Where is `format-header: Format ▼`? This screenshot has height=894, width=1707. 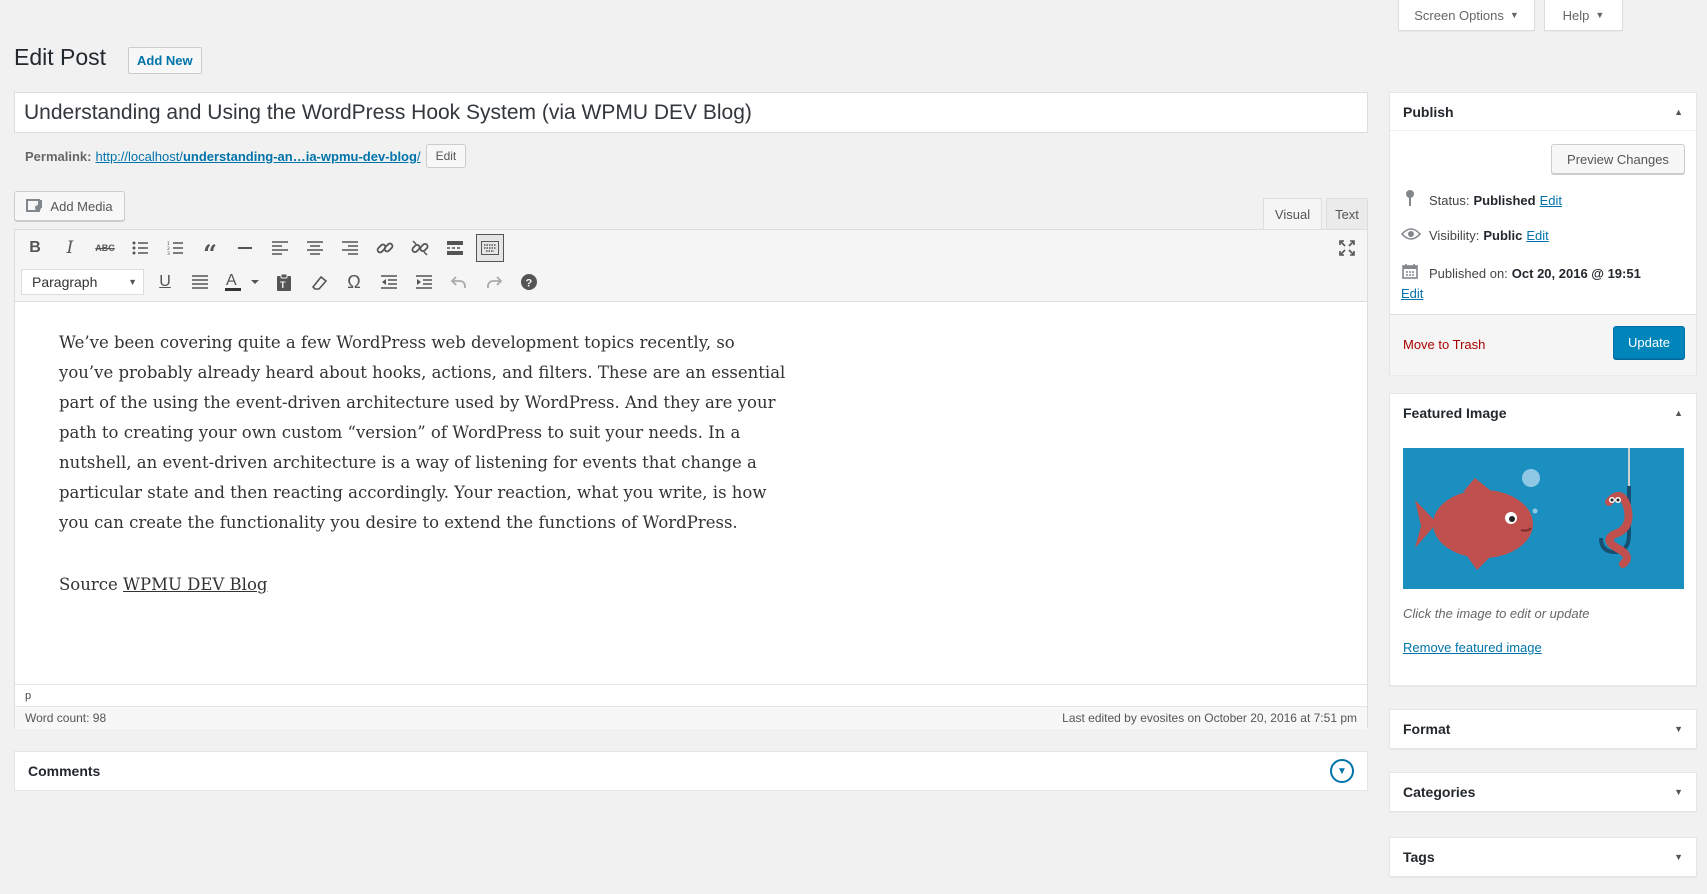 format-header: Format ▼ is located at coordinates (1543, 729).